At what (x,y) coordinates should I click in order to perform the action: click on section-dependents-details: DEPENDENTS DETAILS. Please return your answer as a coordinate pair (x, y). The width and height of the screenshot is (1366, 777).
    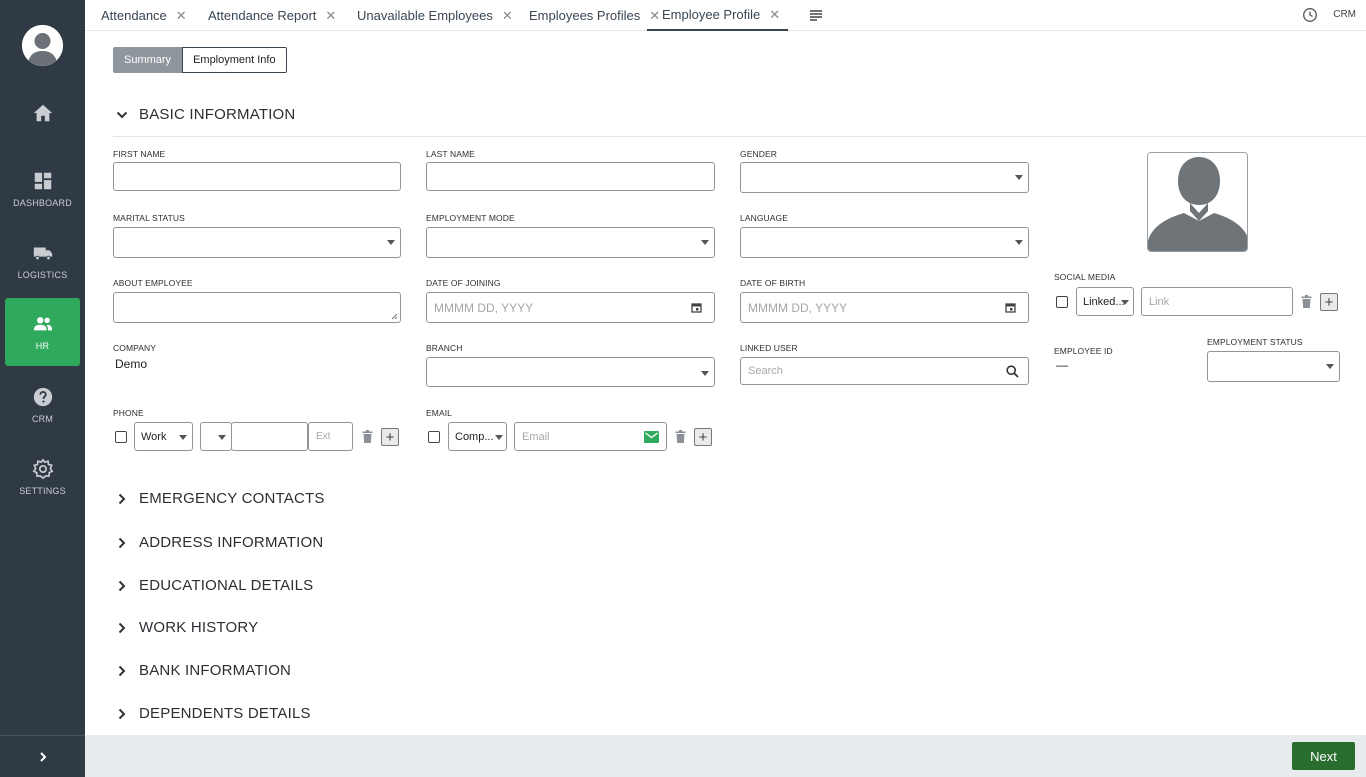
    Looking at the image, I should click on (212, 713).